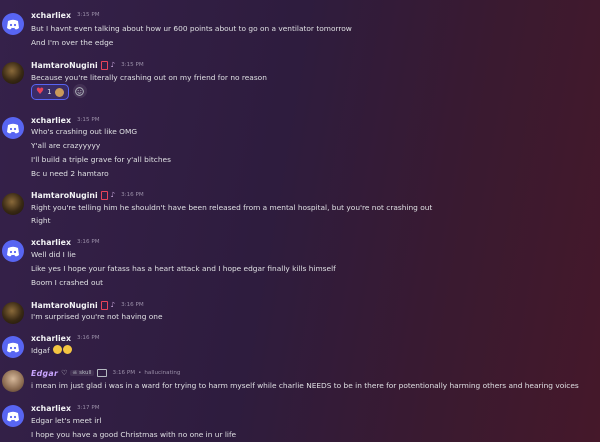  I want to click on reaction-bar: ♥ 1, so click(59, 92).